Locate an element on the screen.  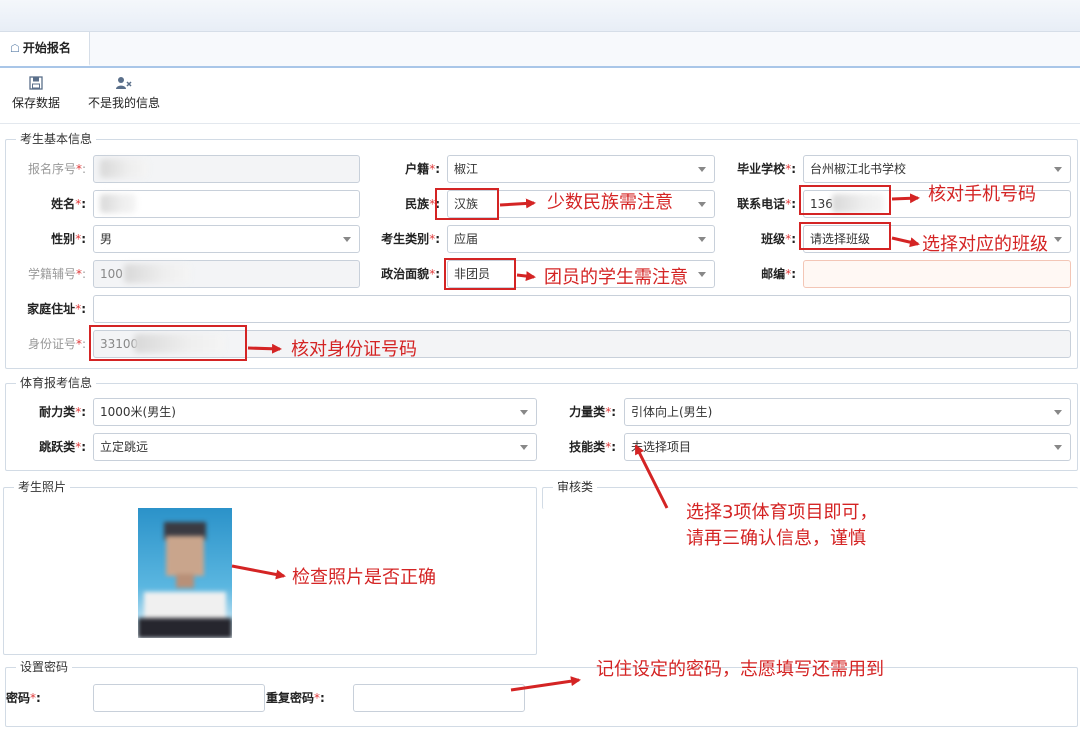
class-annotation: 选择对应的班级 is located at coordinates (985, 244).